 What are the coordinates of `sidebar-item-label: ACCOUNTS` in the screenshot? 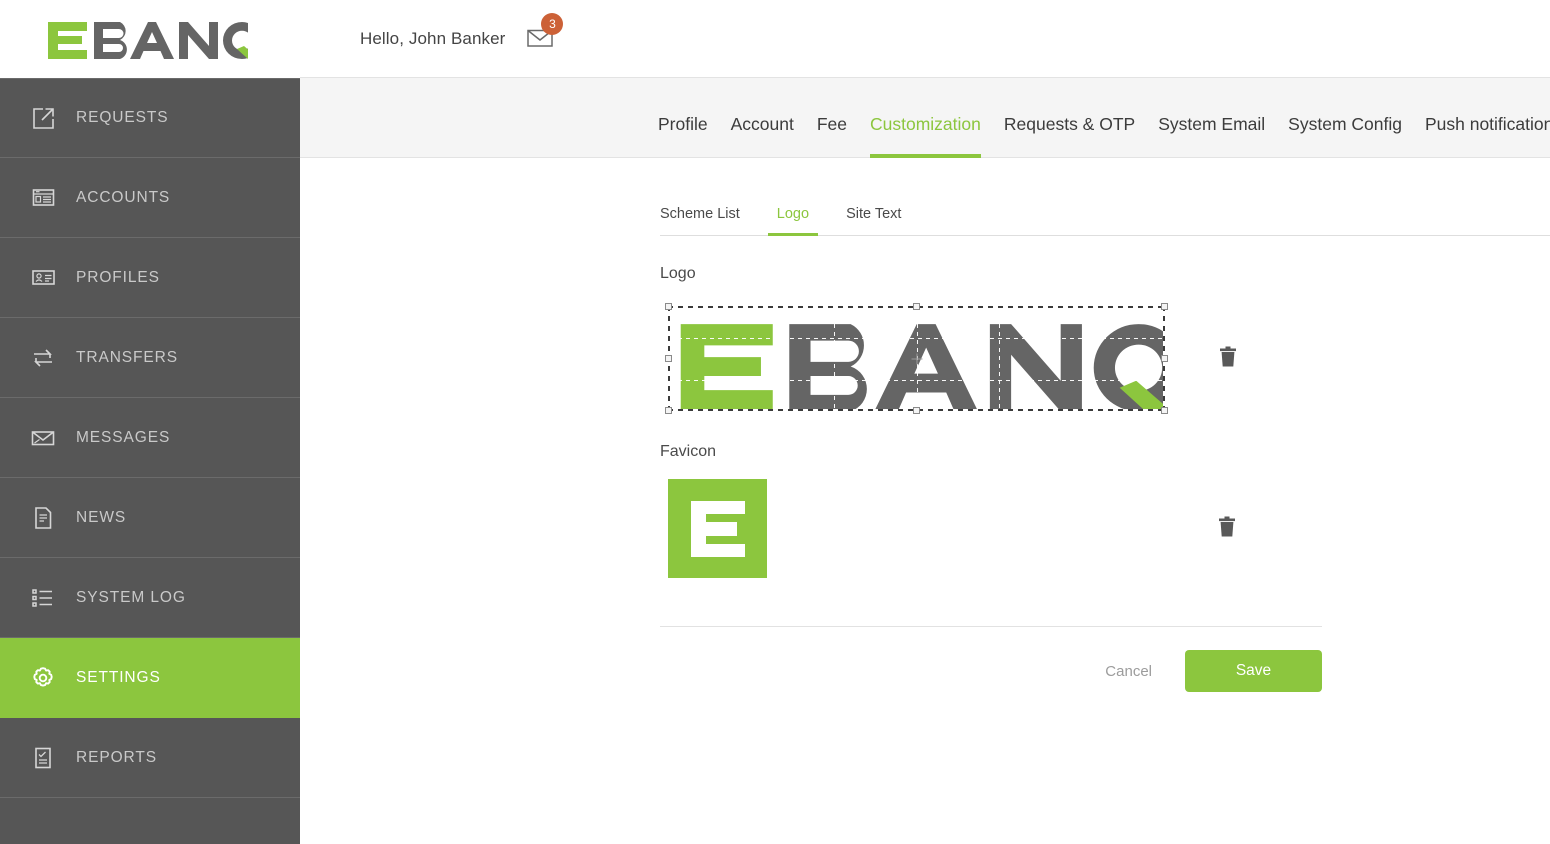 It's located at (123, 197).